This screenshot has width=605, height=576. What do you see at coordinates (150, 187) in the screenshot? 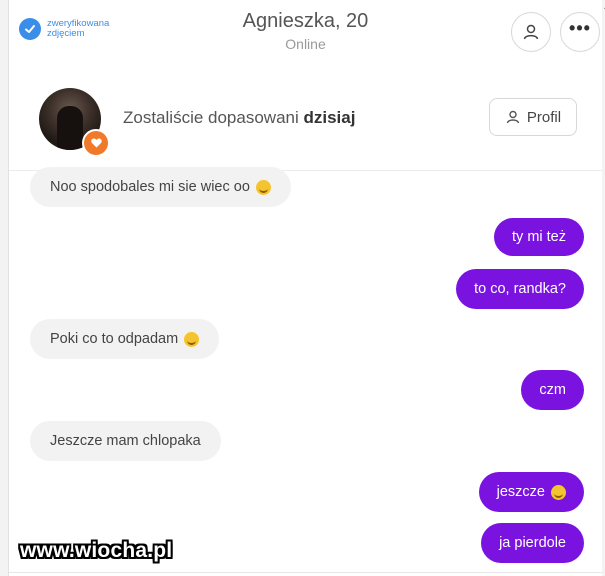
I see `message-text: Noo spodobales mi sie wiec oo` at bounding box center [150, 187].